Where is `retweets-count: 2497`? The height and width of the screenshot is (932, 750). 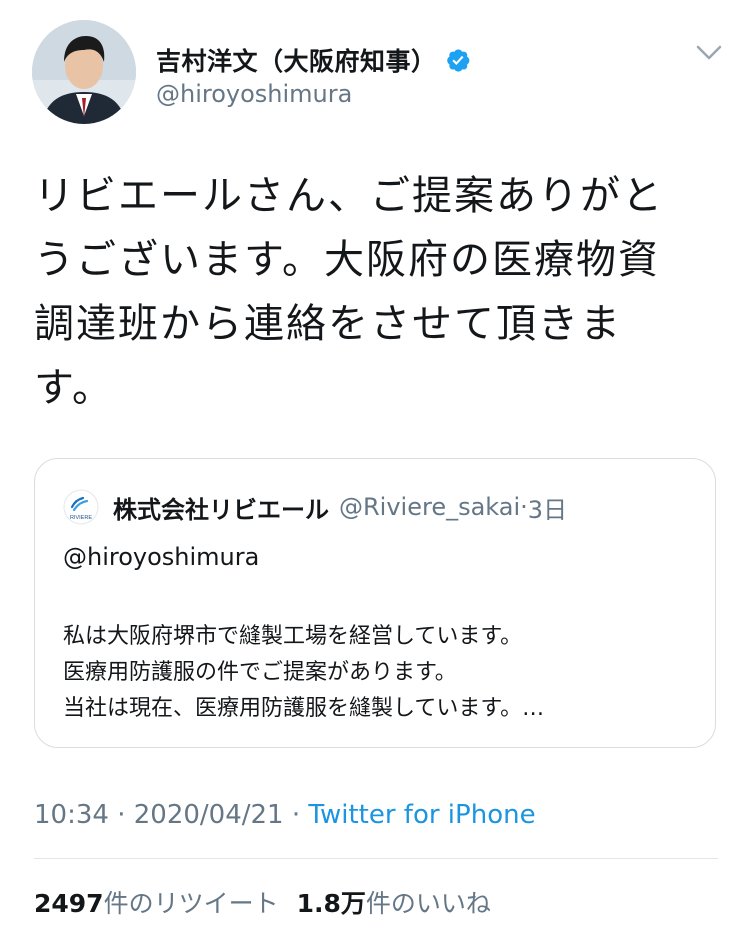 retweets-count: 2497 is located at coordinates (69, 903).